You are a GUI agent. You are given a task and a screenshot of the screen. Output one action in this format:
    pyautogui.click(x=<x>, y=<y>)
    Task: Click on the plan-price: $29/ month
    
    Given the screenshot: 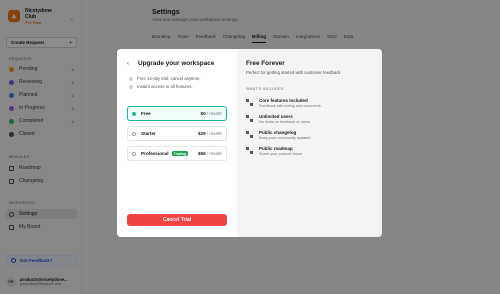 What is the action you would take?
    pyautogui.click(x=210, y=133)
    